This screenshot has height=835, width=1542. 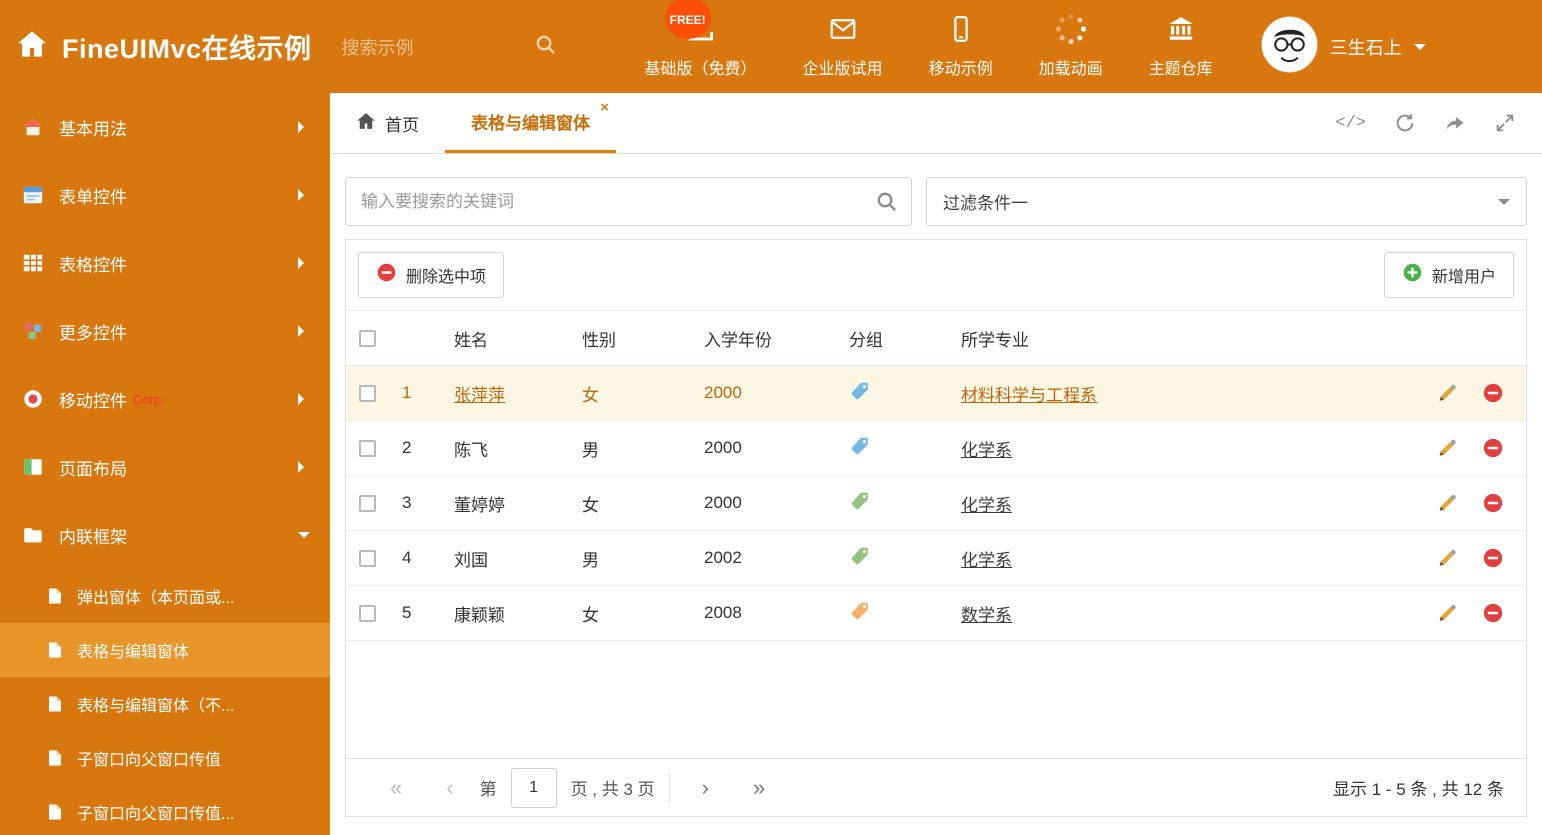 What do you see at coordinates (1071, 46) in the screenshot?
I see `nav-item-loading-animation: 加载动画` at bounding box center [1071, 46].